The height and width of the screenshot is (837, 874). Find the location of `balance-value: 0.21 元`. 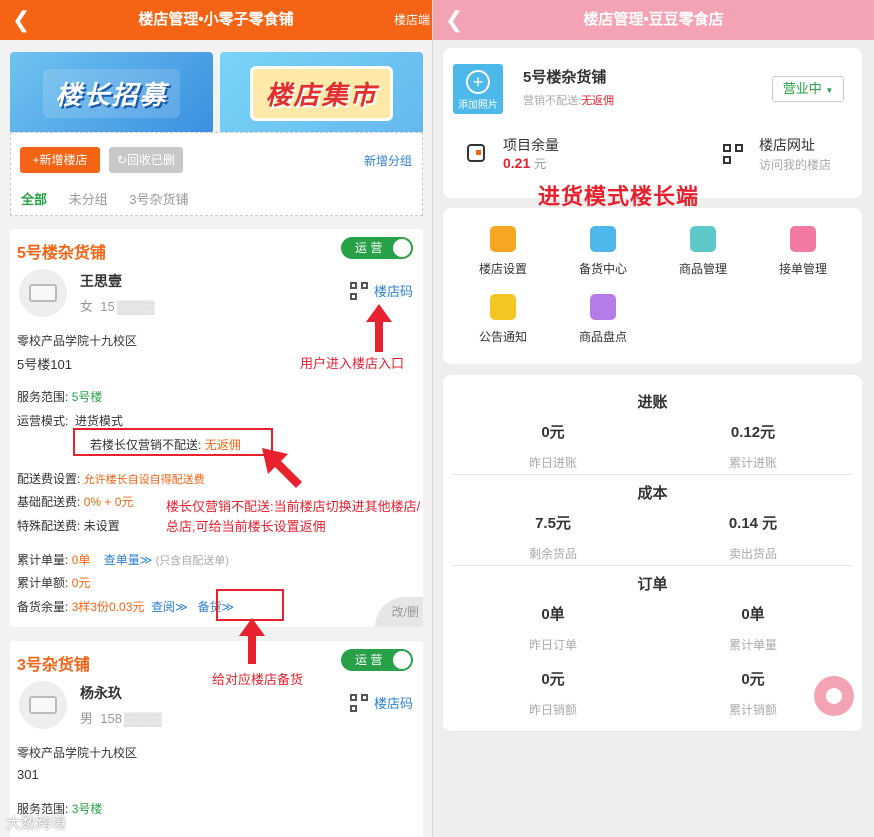

balance-value: 0.21 元 is located at coordinates (525, 163).